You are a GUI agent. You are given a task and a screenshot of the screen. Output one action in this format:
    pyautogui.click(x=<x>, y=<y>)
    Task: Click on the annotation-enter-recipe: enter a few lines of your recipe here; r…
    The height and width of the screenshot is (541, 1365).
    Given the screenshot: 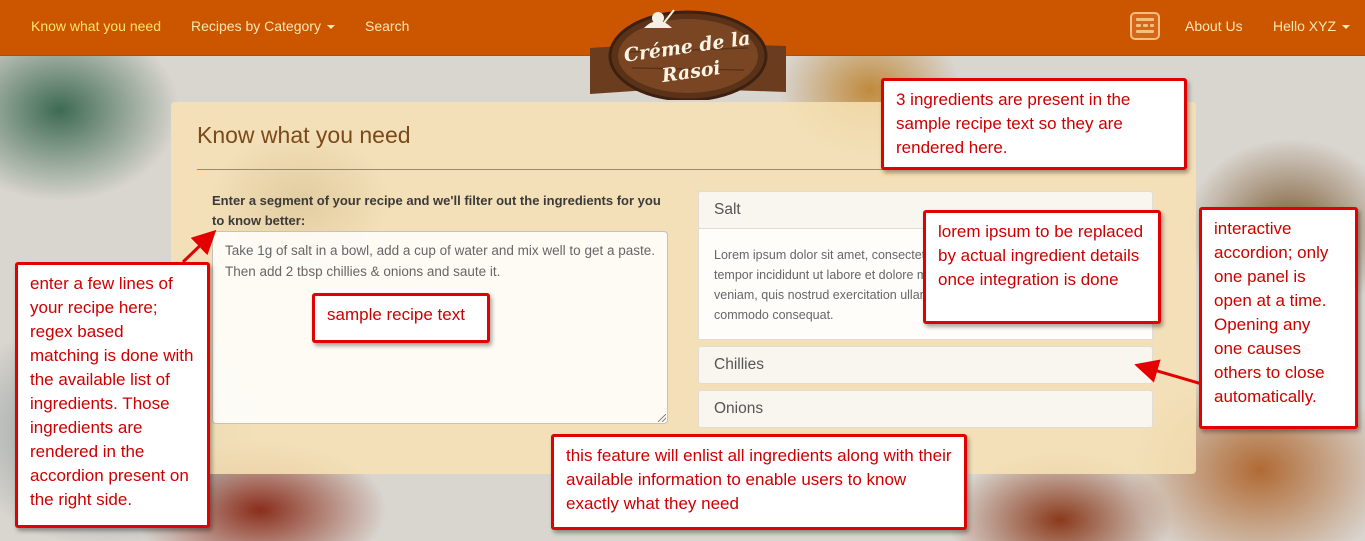 What is the action you would take?
    pyautogui.click(x=112, y=395)
    